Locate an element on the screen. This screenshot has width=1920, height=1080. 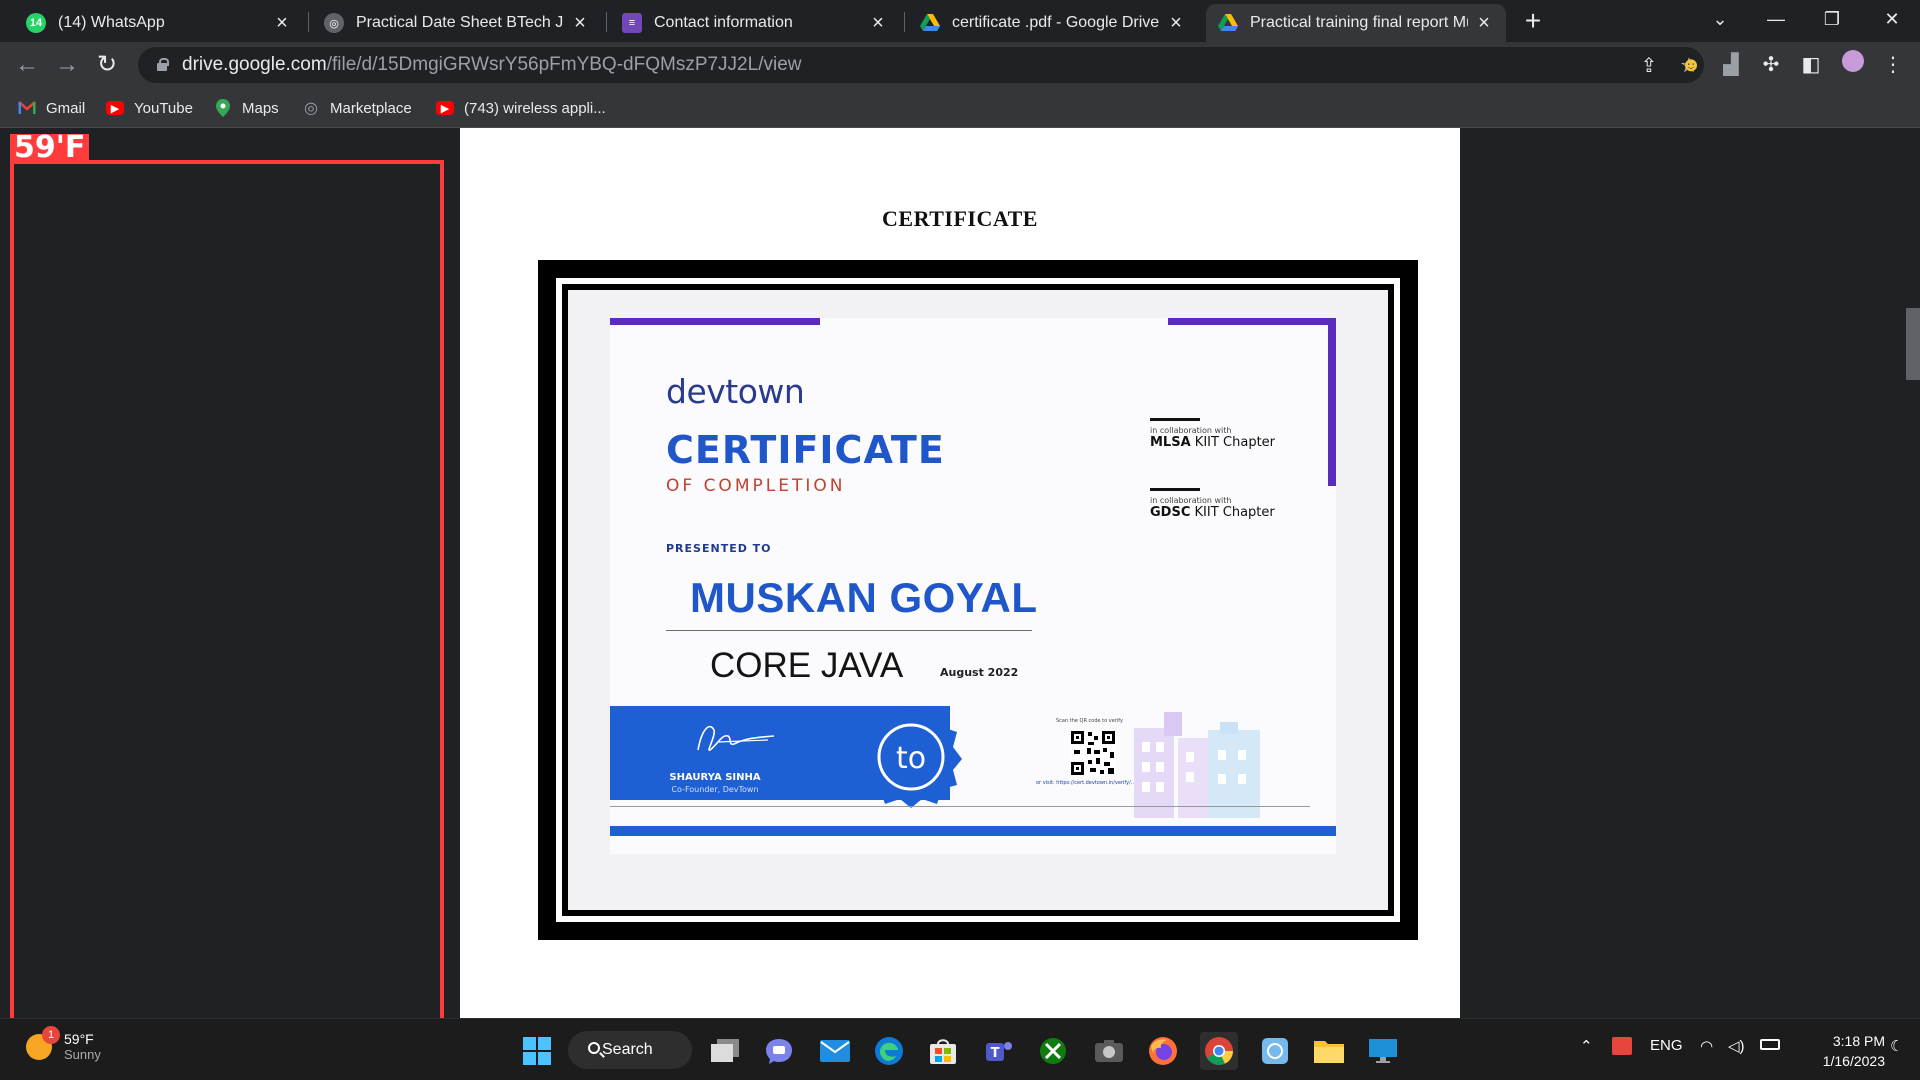
photos-icon is located at coordinates (1275, 1051).